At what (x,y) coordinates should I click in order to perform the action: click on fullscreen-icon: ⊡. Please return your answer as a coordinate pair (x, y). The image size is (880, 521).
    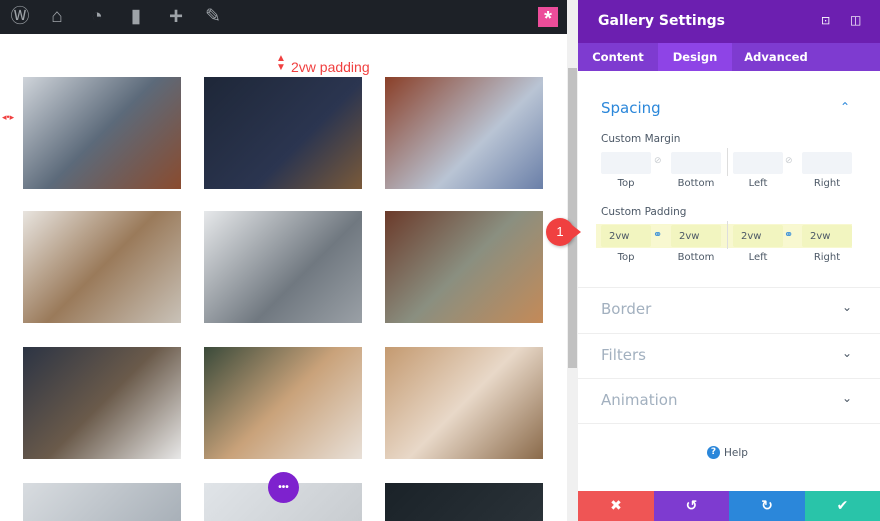
    Looking at the image, I should click on (825, 20).